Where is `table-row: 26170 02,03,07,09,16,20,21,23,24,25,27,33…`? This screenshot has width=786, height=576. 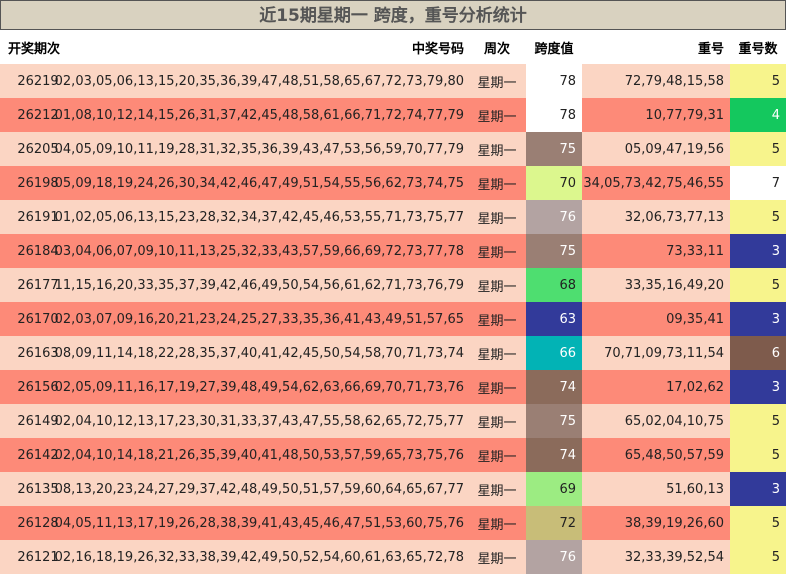 table-row: 26170 02,03,07,09,16,20,21,23,24,25,27,33… is located at coordinates (393, 319).